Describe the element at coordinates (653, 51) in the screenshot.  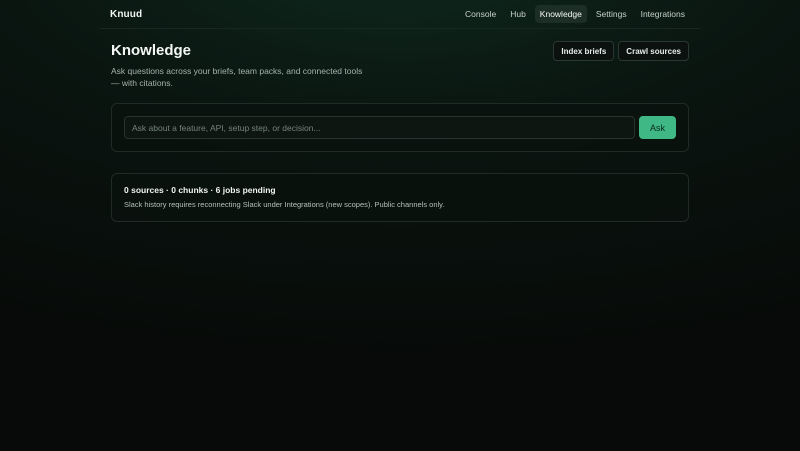
I see `crawl-sources-button: Crawl sources` at that location.